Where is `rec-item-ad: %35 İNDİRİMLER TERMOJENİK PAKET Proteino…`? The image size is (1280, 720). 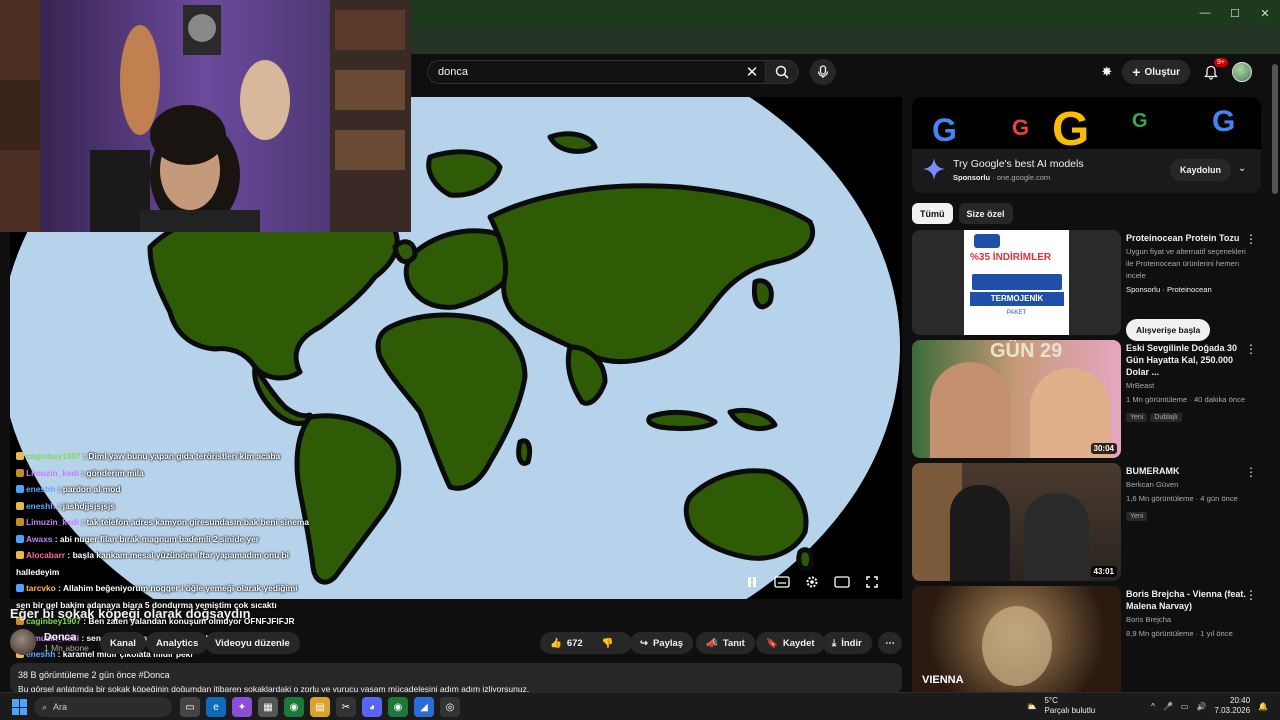 rec-item-ad: %35 İNDİRİMLER TERMOJENİK PAKET Proteino… is located at coordinates (1086, 285).